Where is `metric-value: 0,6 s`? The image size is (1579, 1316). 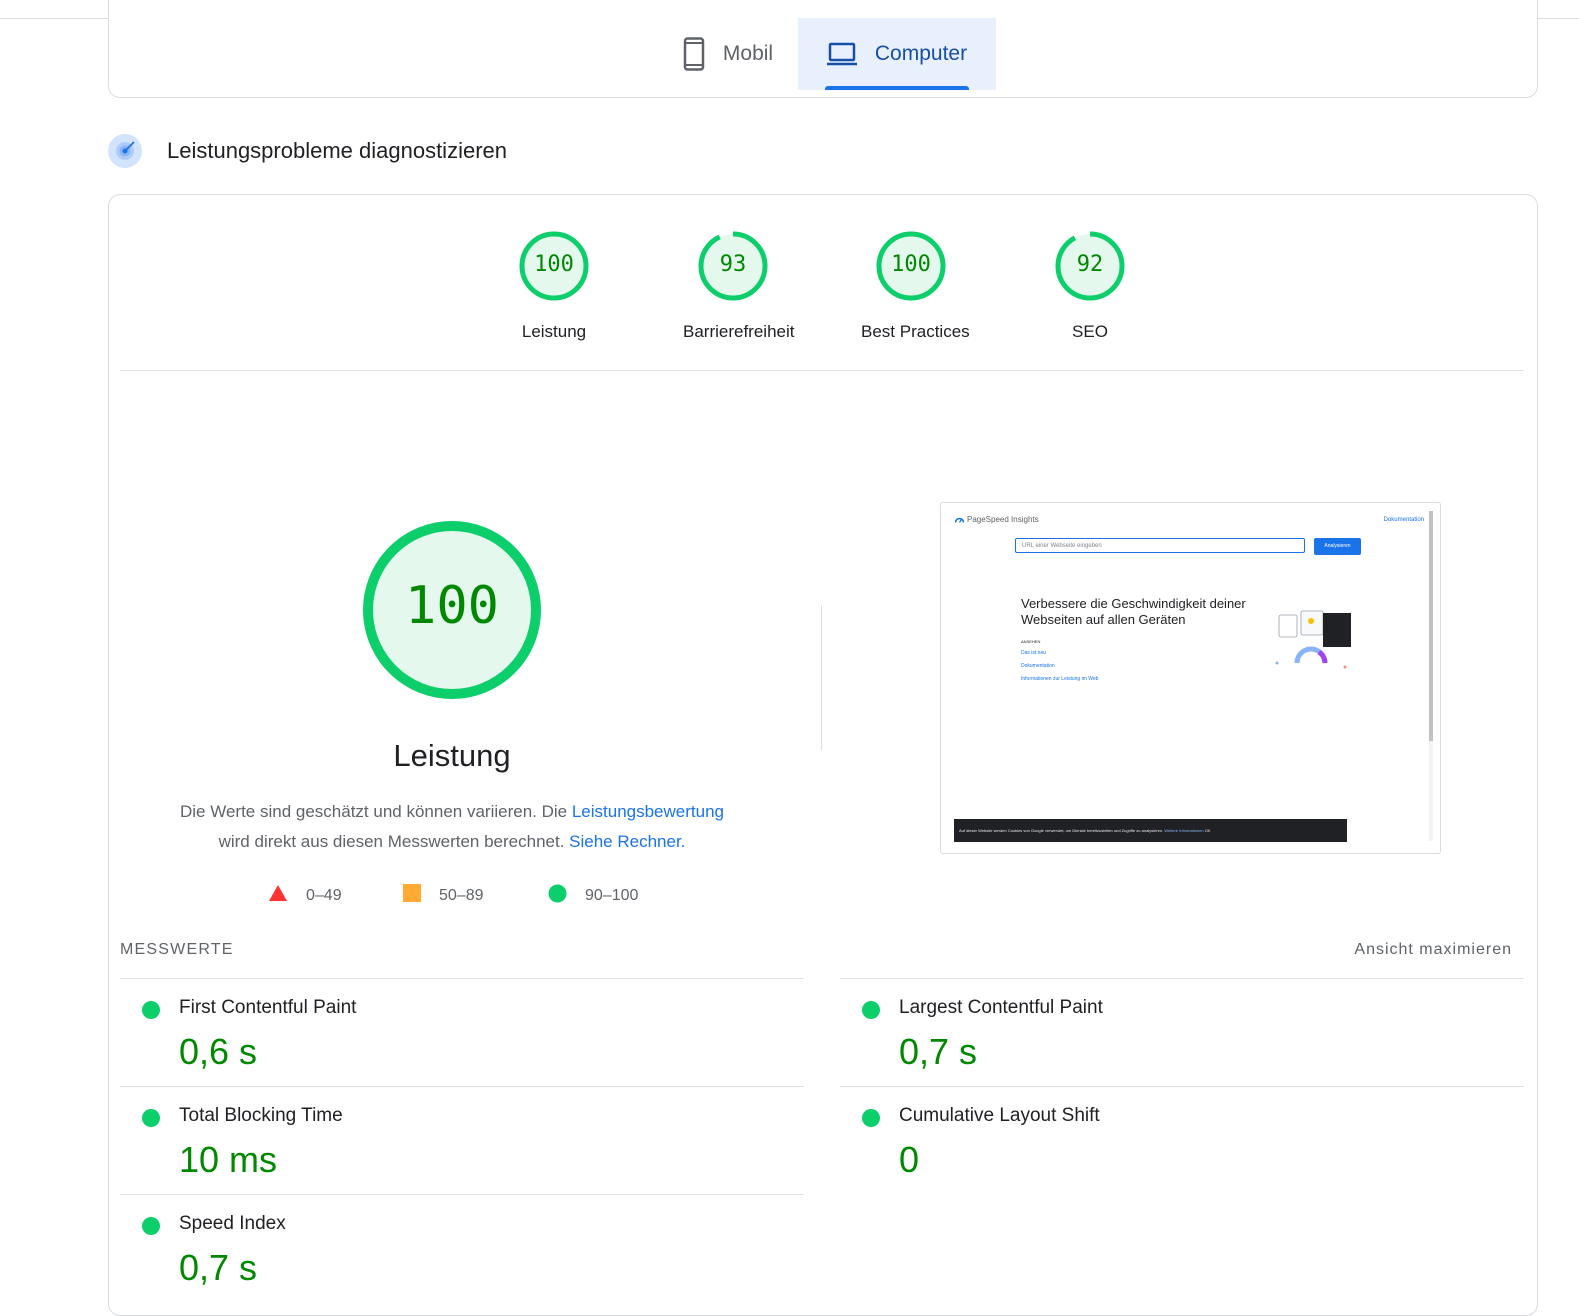 metric-value: 0,6 s is located at coordinates (218, 1051).